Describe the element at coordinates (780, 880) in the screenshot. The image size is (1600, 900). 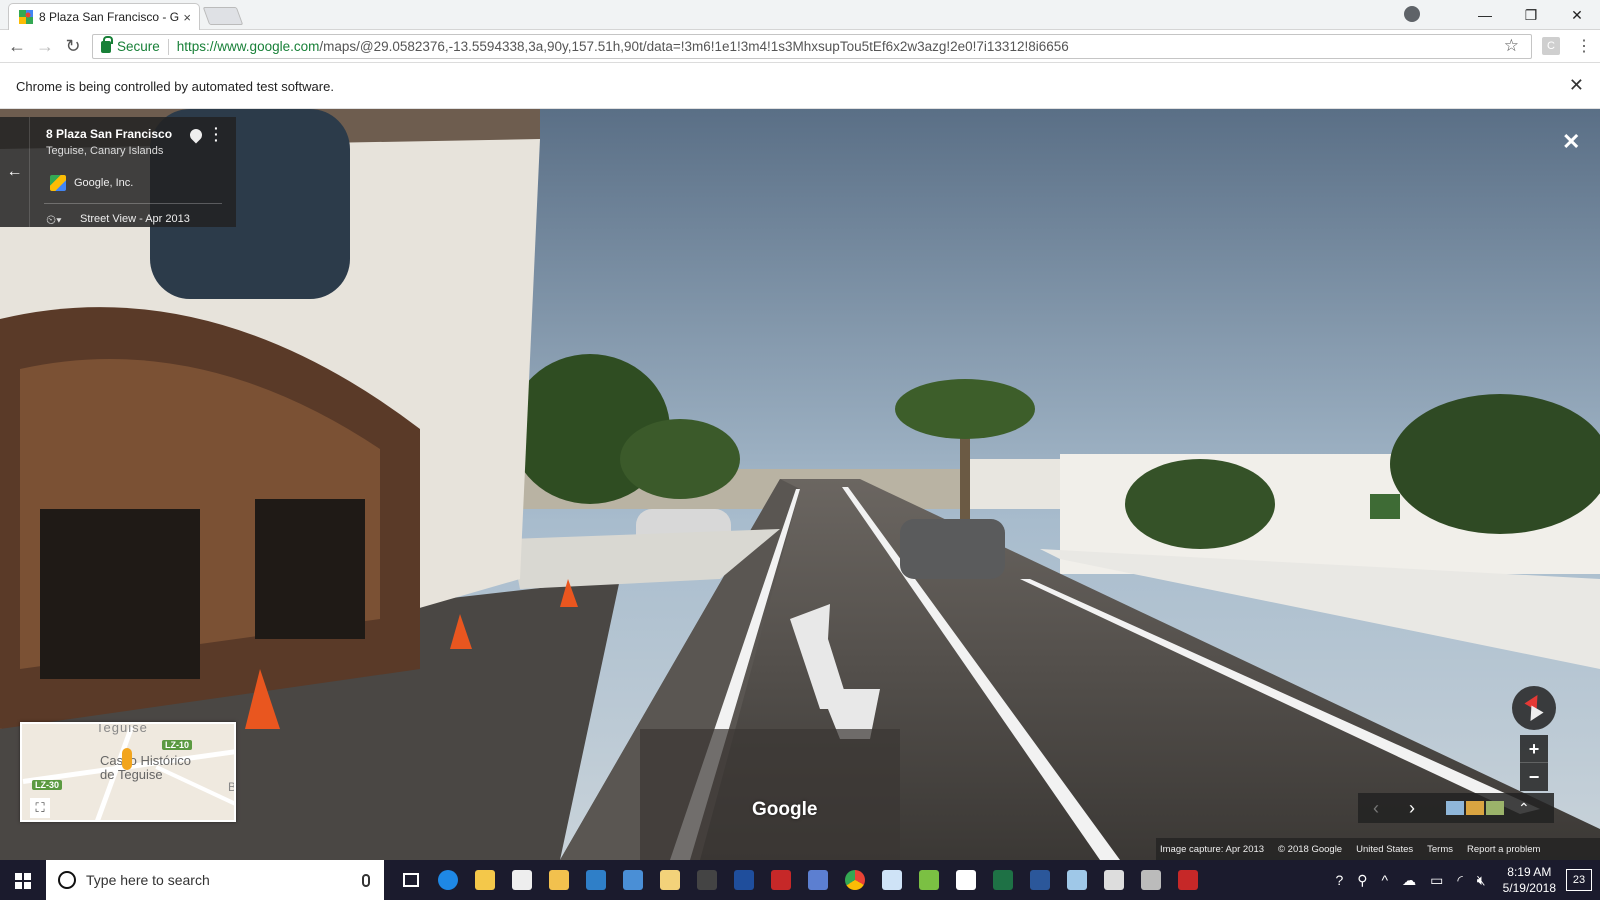
I see `game-icon` at that location.